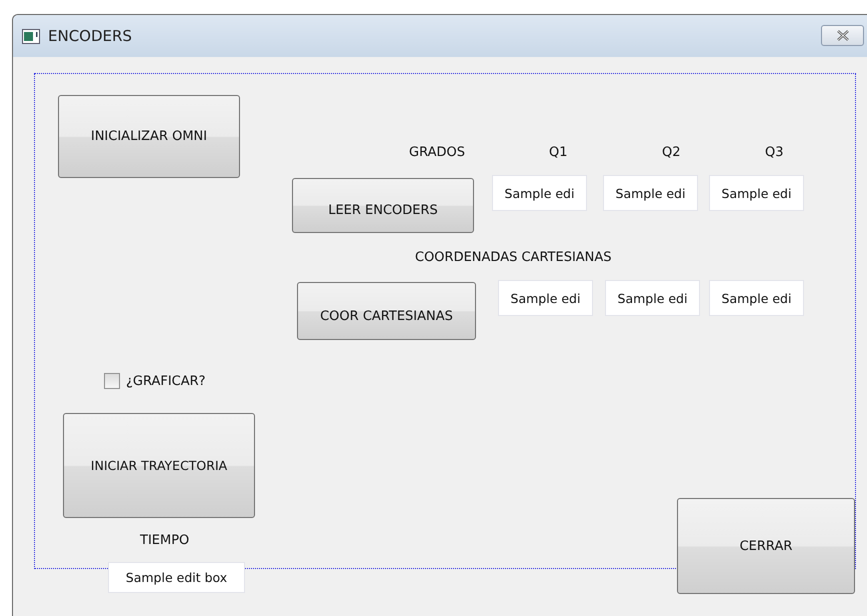 This screenshot has height=616, width=867. I want to click on cartesian-label: COORDENADAS CARTESIANAS, so click(513, 257).